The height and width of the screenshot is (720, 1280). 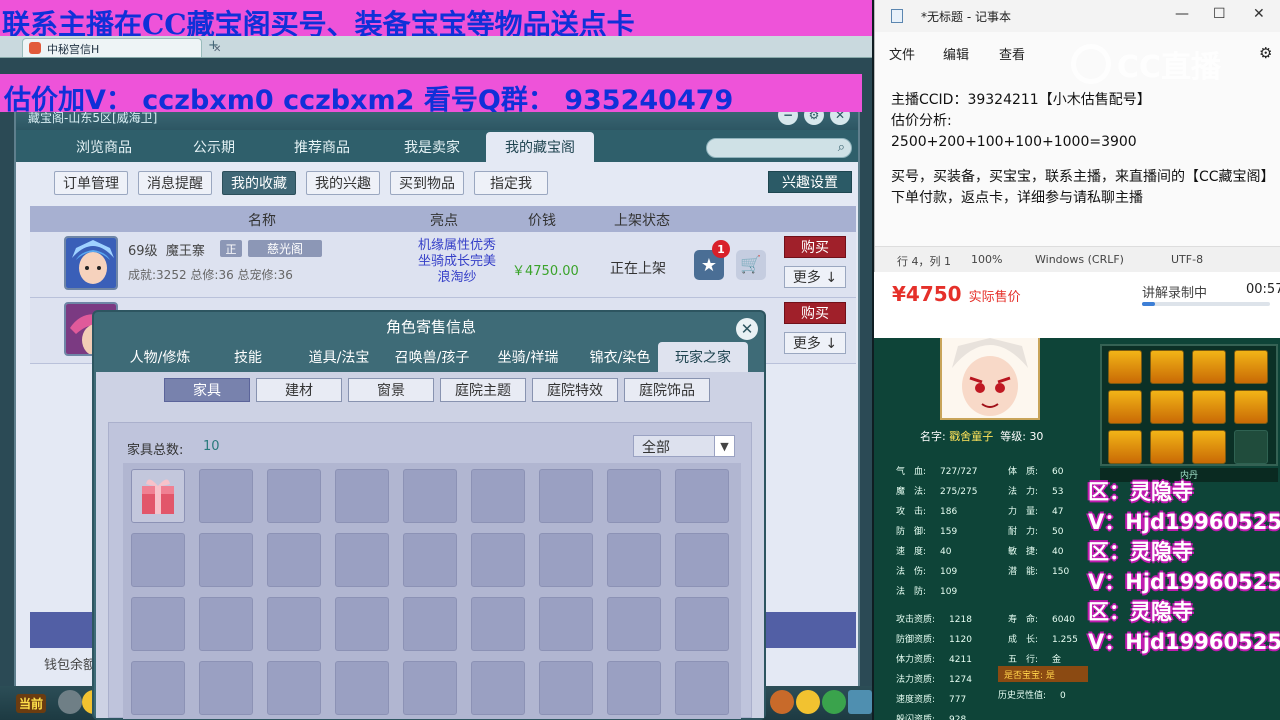 What do you see at coordinates (1265, 53) in the screenshot?
I see `gear-icon: ⚙` at bounding box center [1265, 53].